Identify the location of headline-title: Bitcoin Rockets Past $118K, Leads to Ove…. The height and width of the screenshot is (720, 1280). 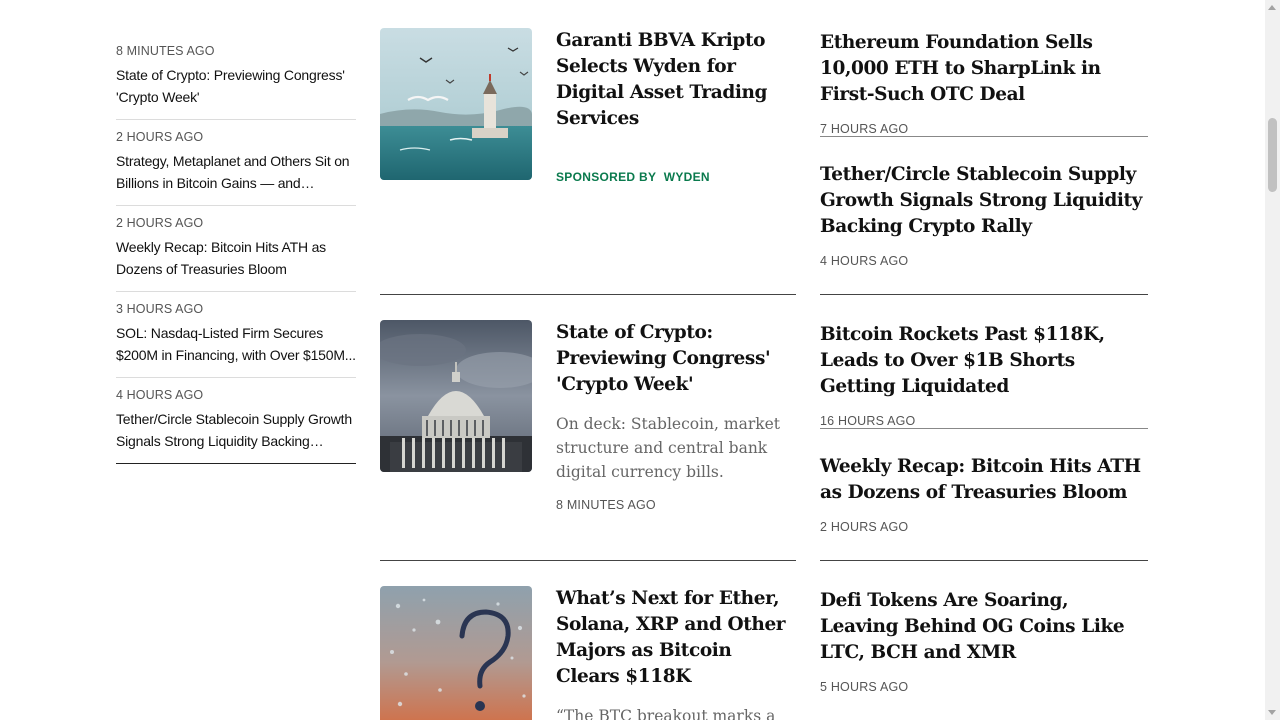
(984, 361).